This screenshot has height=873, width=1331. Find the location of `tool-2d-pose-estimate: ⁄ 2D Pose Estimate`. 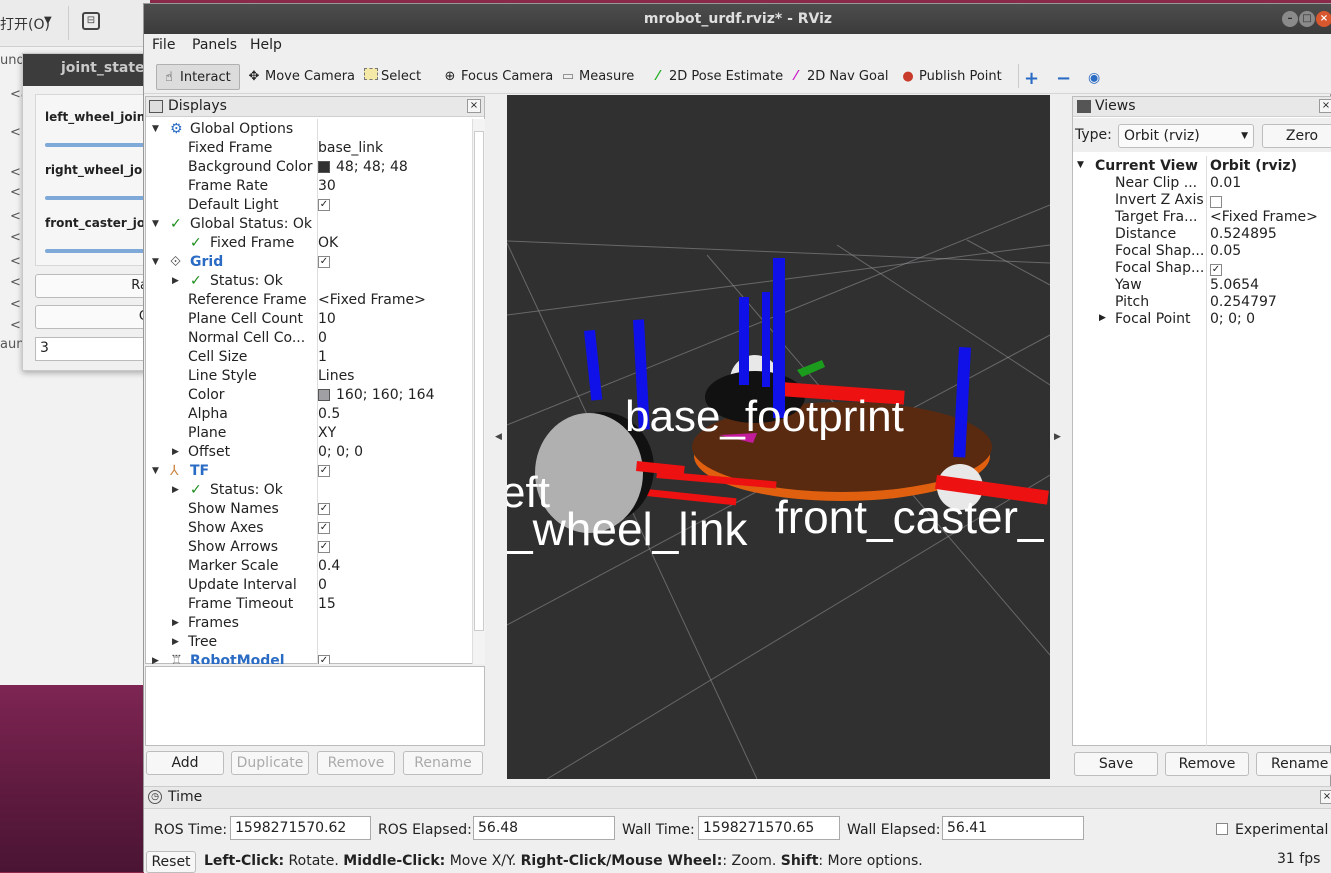

tool-2d-pose-estimate: ⁄ 2D Pose Estimate is located at coordinates (716, 77).